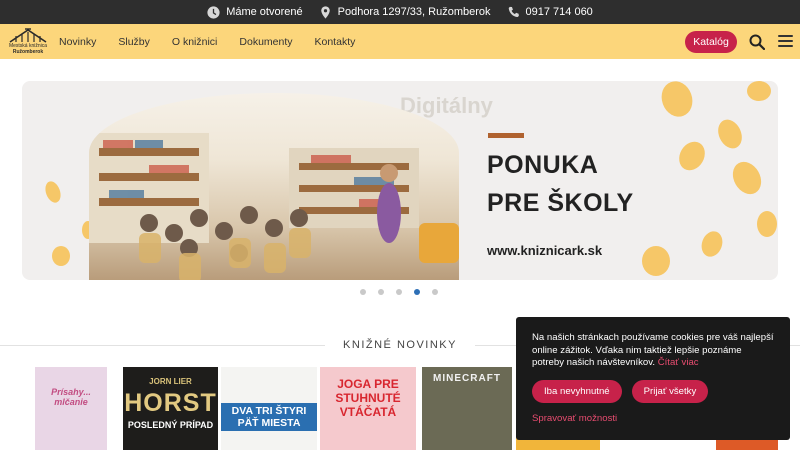 The height and width of the screenshot is (450, 800). I want to click on book-cover-5: MINECRAFT, so click(467, 408).